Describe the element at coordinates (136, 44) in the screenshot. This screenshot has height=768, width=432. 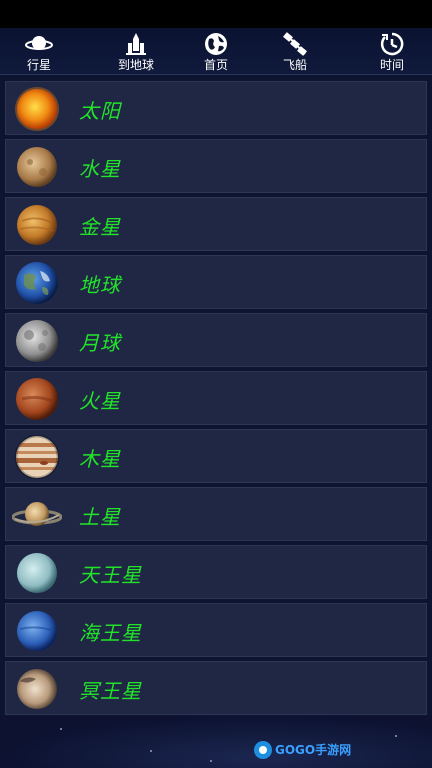
I see `rocket-icon` at that location.